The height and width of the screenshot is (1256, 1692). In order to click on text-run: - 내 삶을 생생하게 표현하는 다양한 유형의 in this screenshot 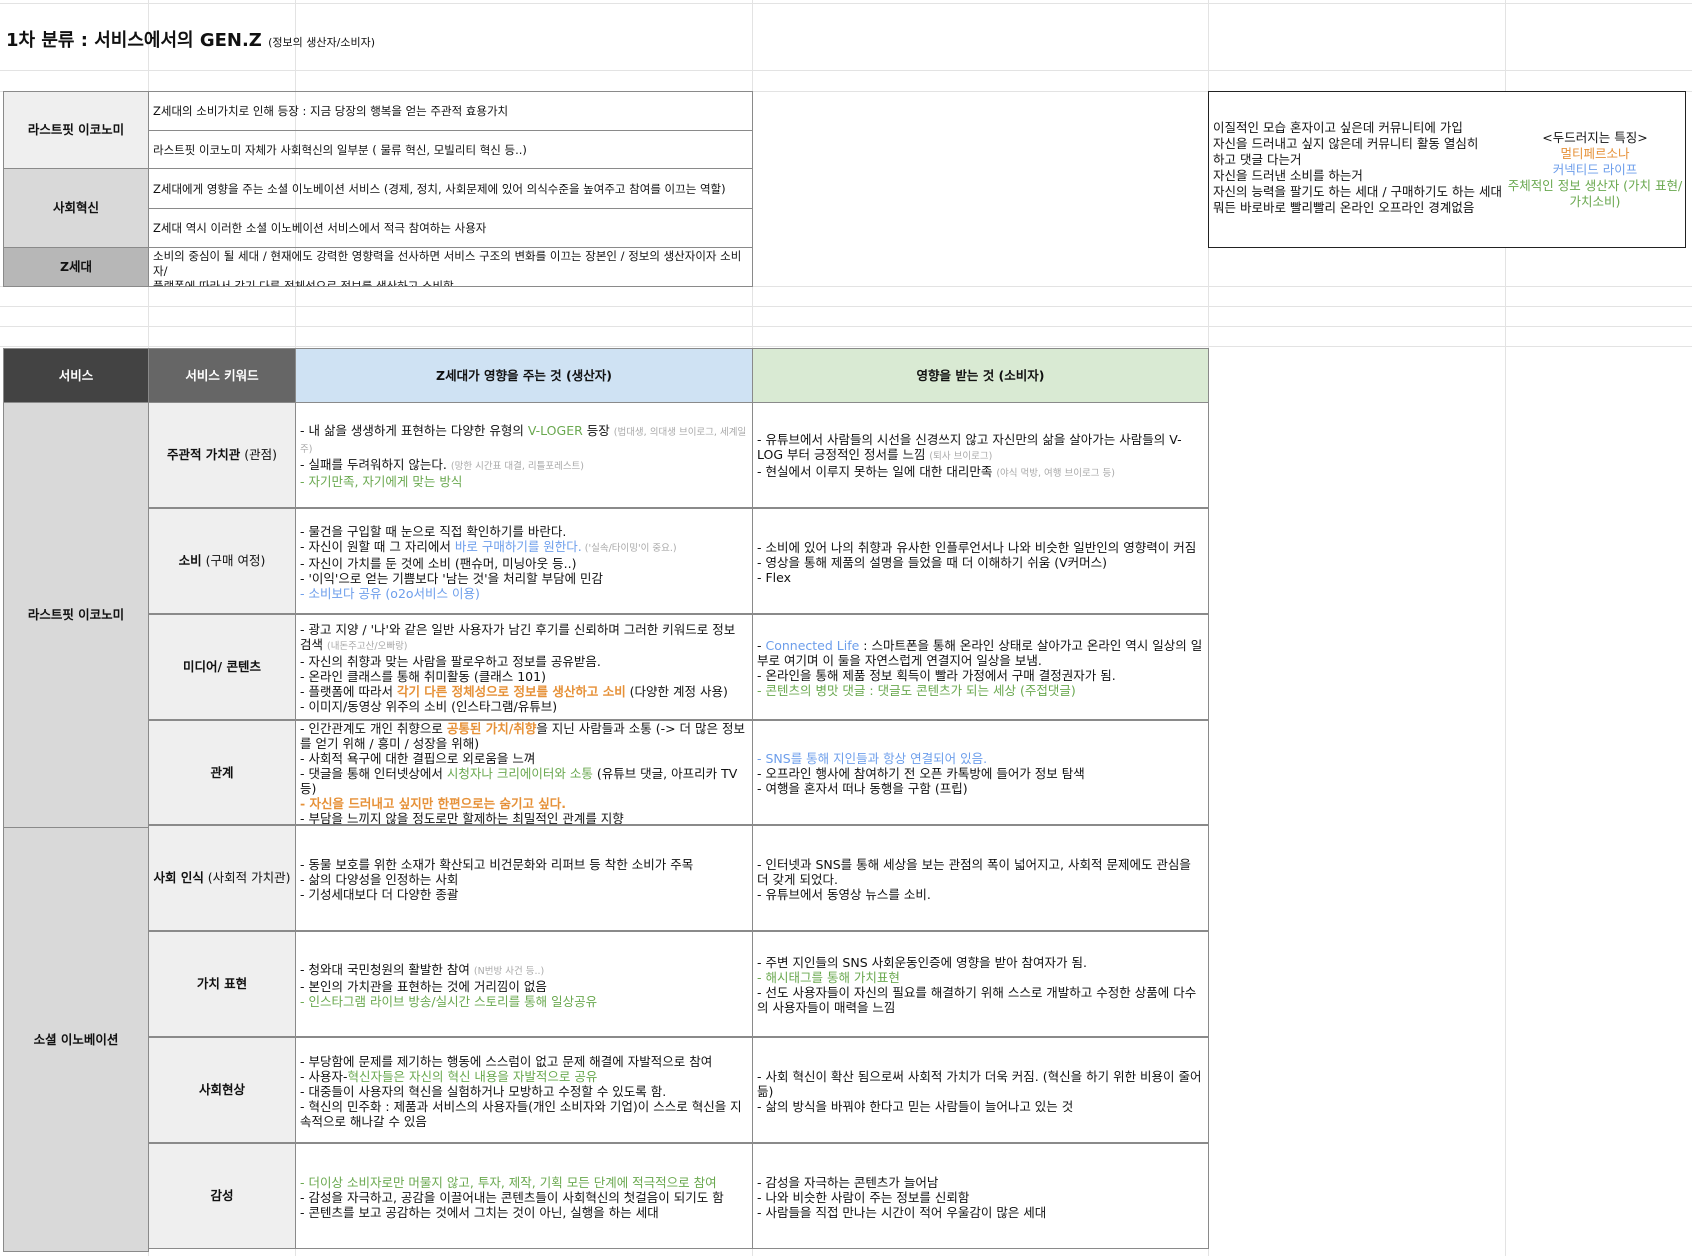, I will do `click(414, 430)`.